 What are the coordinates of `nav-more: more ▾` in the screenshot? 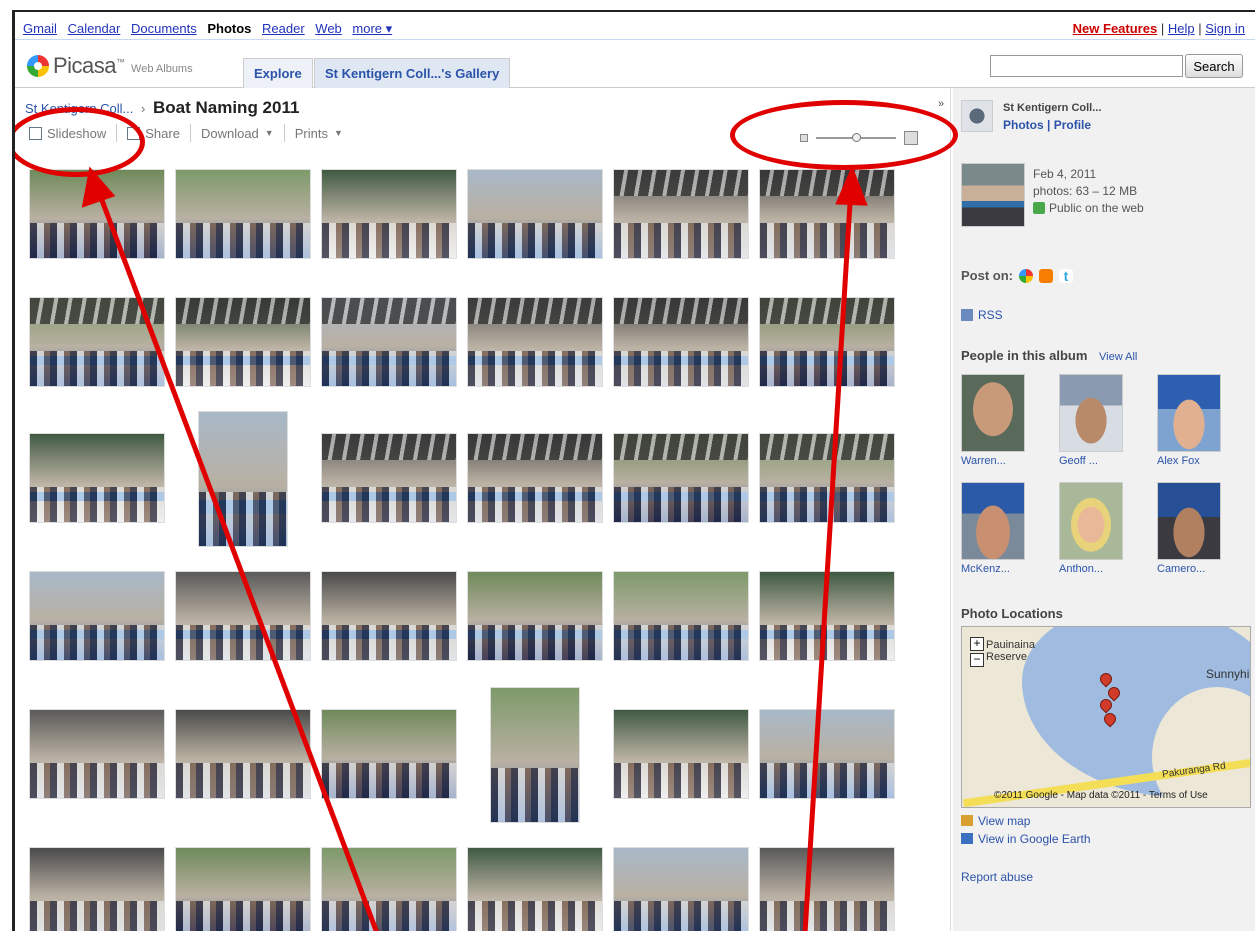 It's located at (372, 28).